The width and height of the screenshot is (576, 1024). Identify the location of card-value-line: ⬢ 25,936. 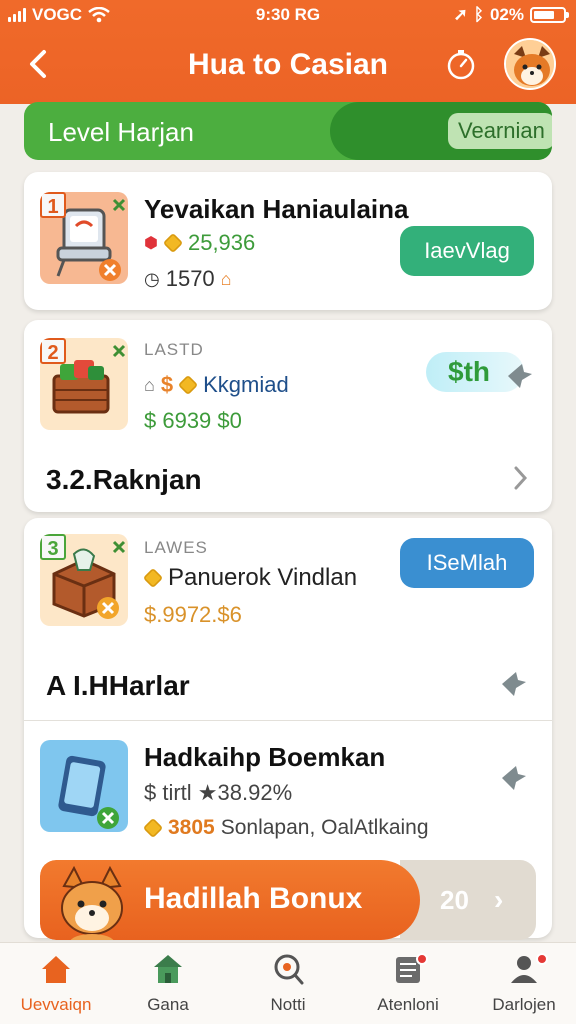
(199, 243).